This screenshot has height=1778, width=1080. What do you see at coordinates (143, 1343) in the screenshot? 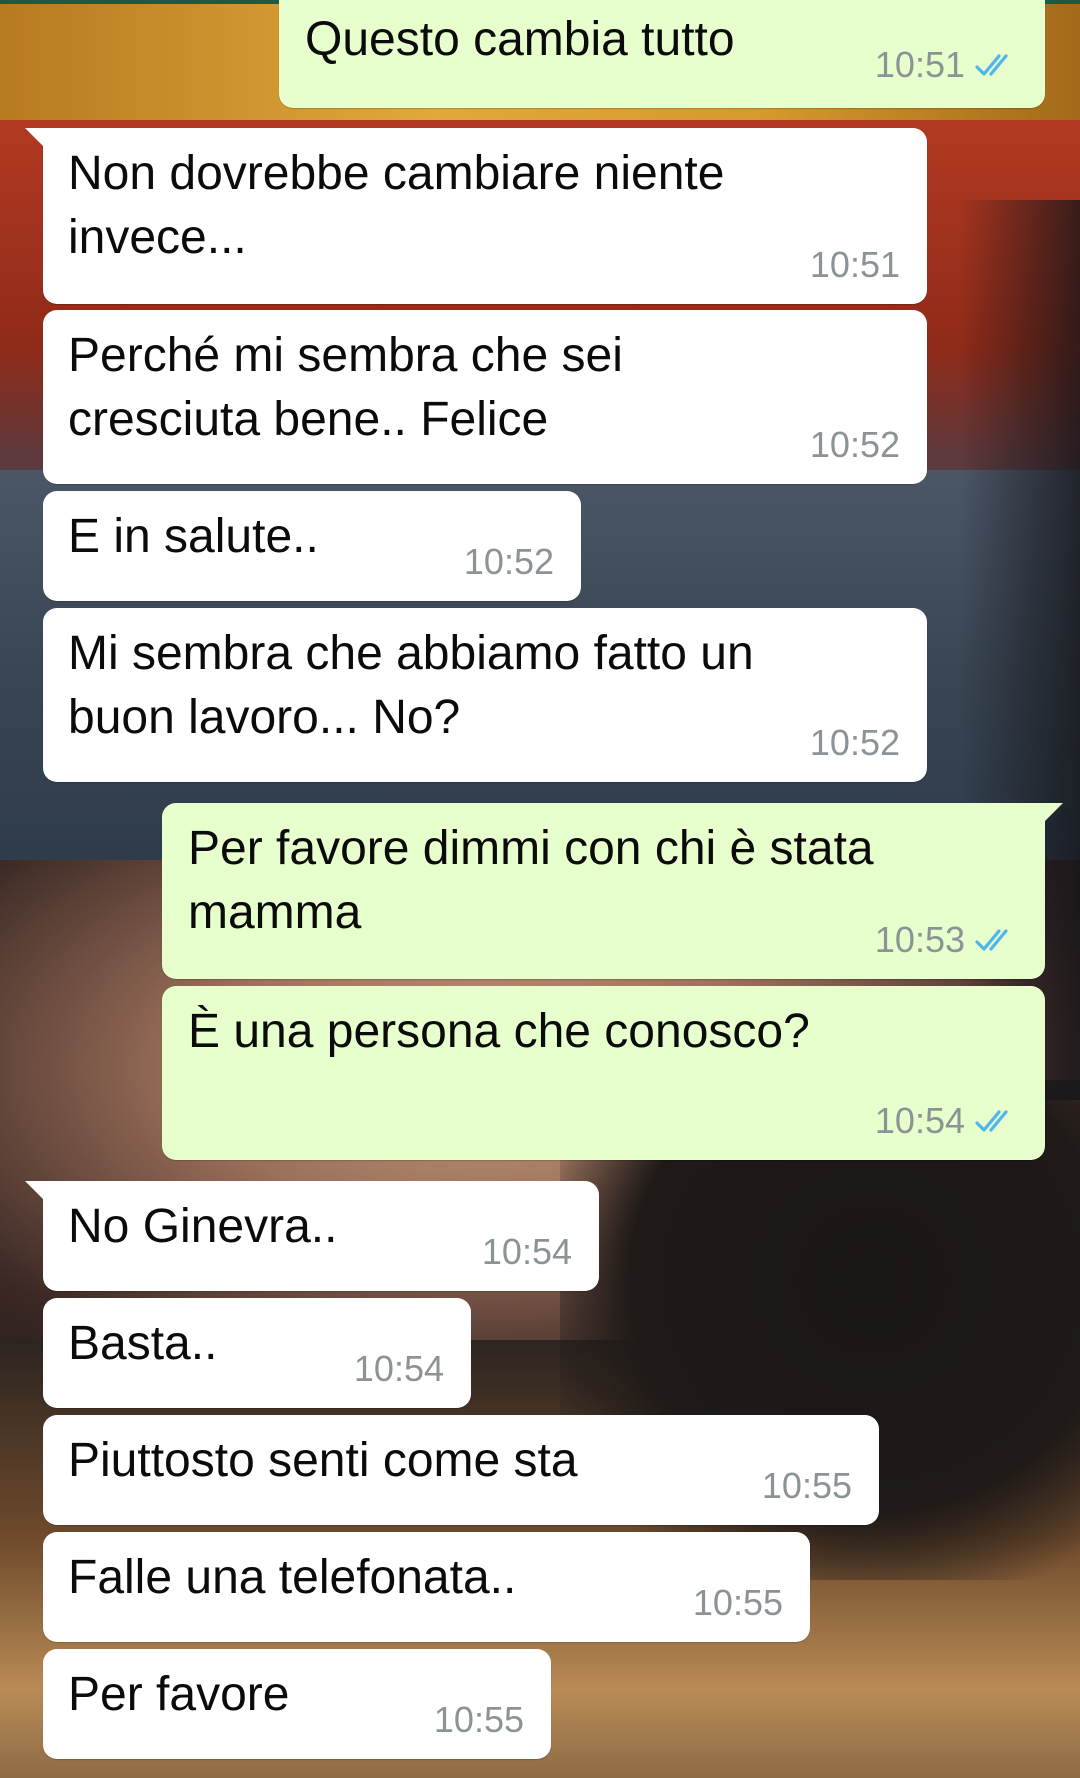
I see `message-text: Basta..` at bounding box center [143, 1343].